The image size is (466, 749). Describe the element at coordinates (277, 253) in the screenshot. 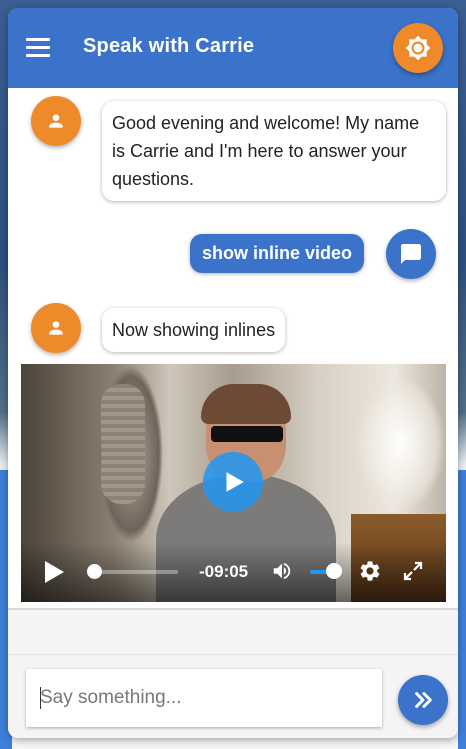

I see `user-message: show inline video` at that location.